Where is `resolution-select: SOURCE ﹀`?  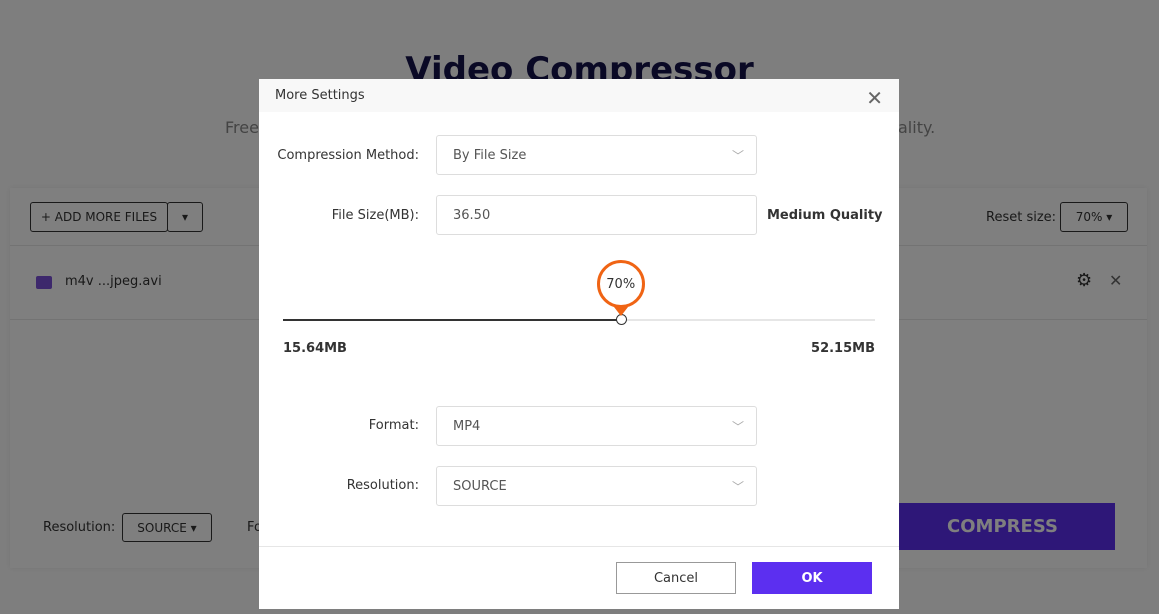
resolution-select: SOURCE ﹀ is located at coordinates (596, 486).